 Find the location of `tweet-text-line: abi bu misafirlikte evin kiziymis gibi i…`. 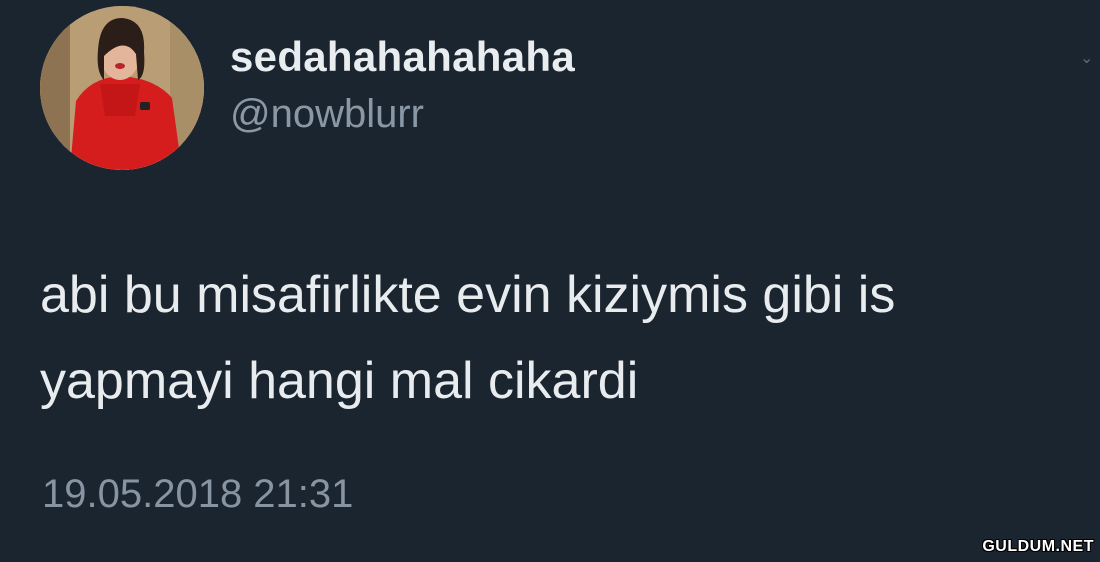

tweet-text-line: abi bu misafirlikte evin kiziymis gibi i… is located at coordinates (468, 295).